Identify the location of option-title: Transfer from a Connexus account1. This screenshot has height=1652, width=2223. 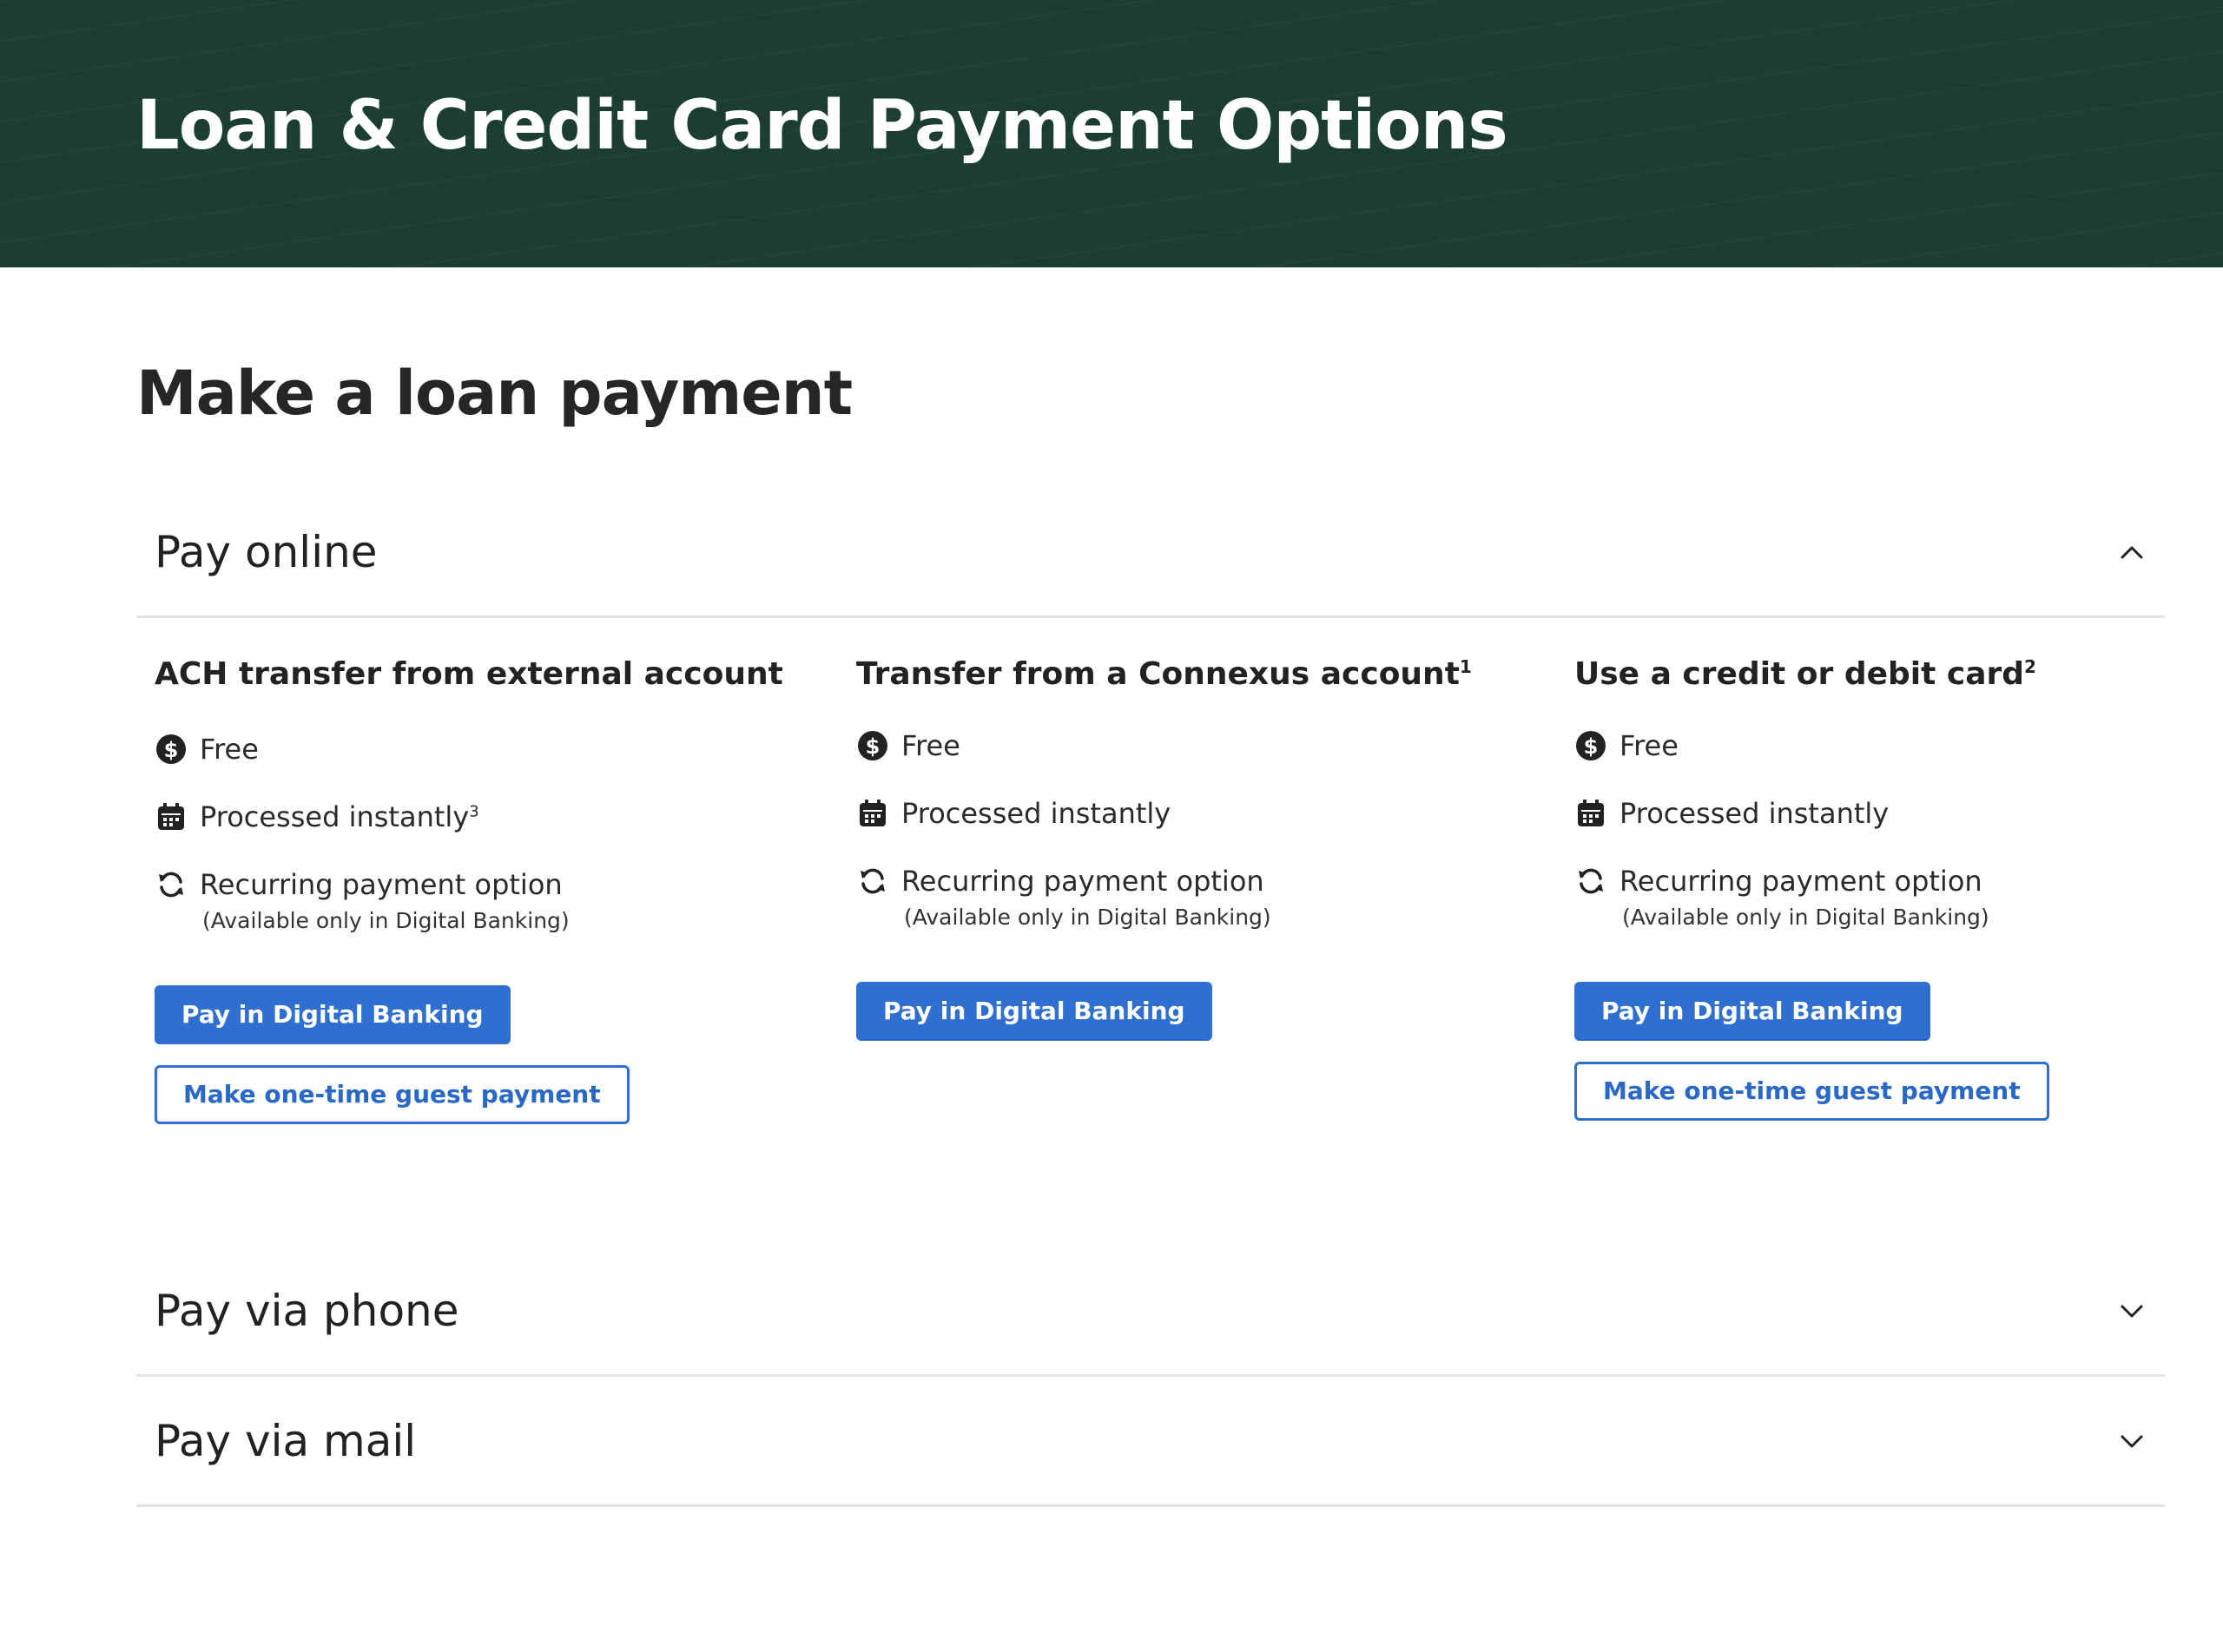
(1164, 674).